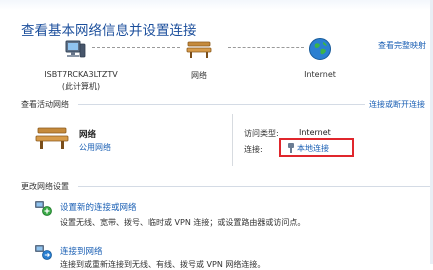 The image size is (433, 270). What do you see at coordinates (291, 148) in the screenshot?
I see `ethernet-icon` at bounding box center [291, 148].